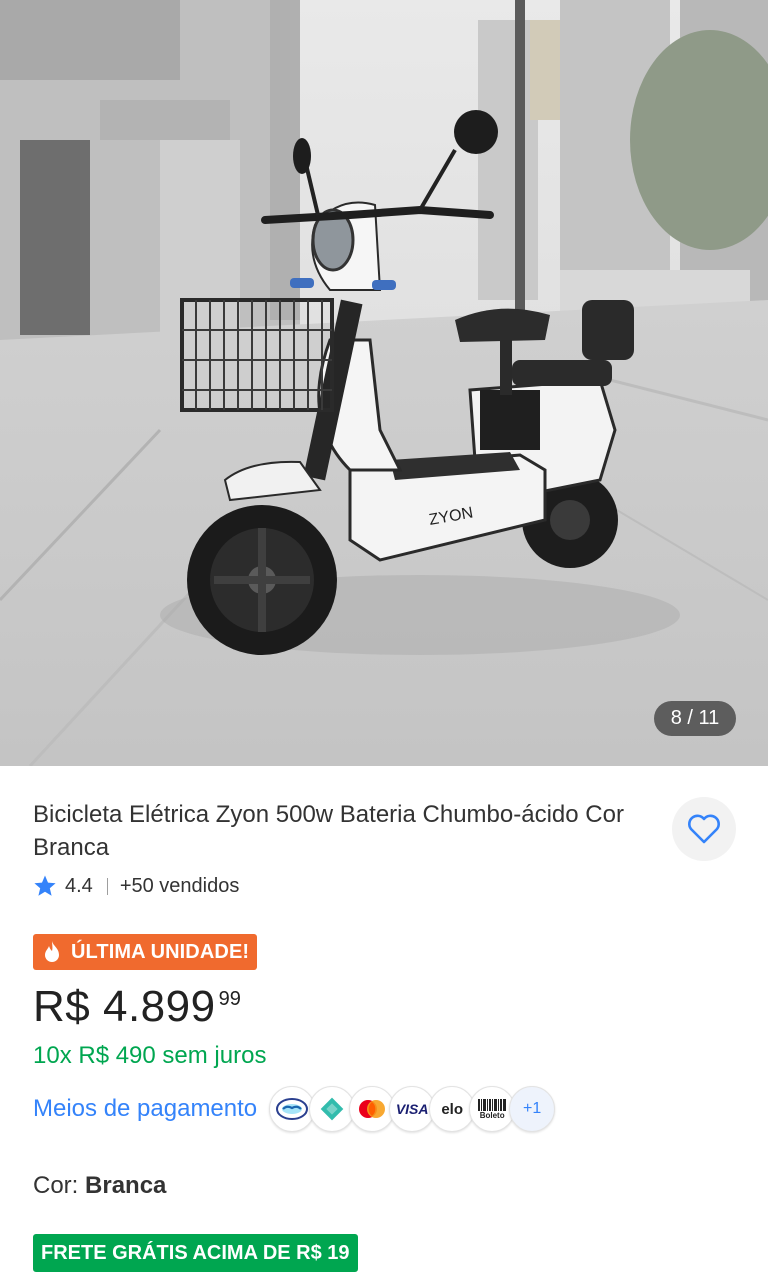  I want to click on barcode-icon, so click(492, 1104).